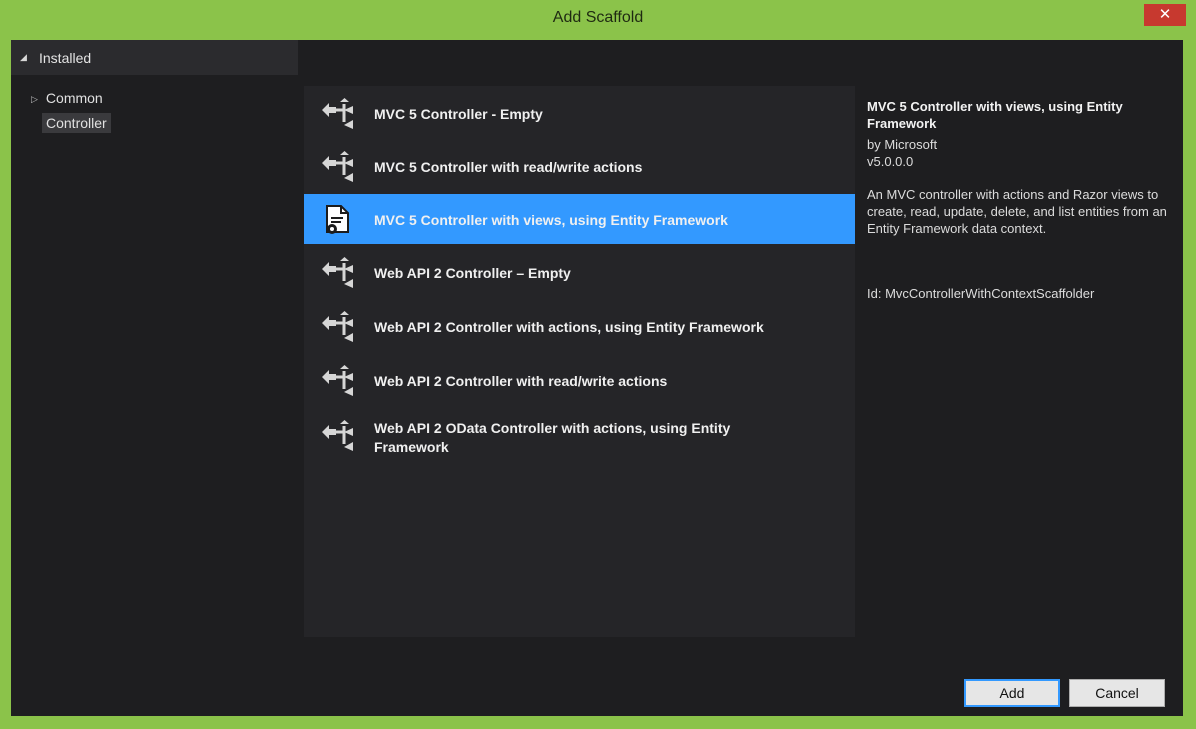 This screenshot has height=729, width=1196. Describe the element at coordinates (902, 144) in the screenshot. I see `details-author: by Microsoft` at that location.